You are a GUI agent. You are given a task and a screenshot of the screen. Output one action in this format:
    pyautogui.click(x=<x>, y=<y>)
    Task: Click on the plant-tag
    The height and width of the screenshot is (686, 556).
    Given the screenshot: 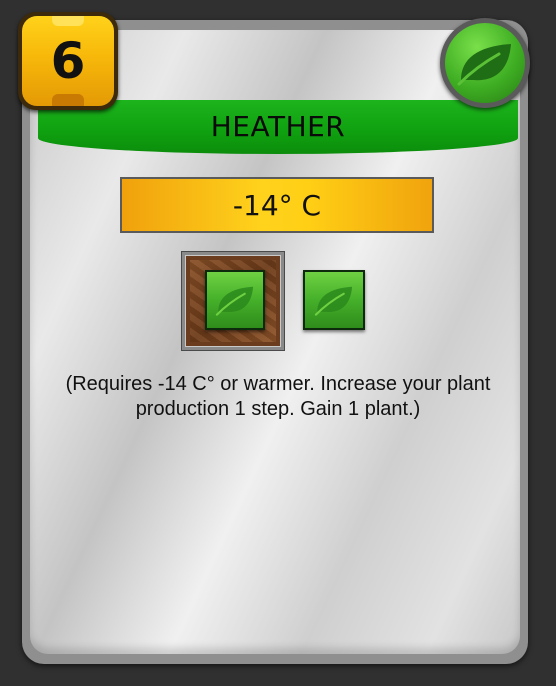 What is the action you would take?
    pyautogui.click(x=485, y=63)
    